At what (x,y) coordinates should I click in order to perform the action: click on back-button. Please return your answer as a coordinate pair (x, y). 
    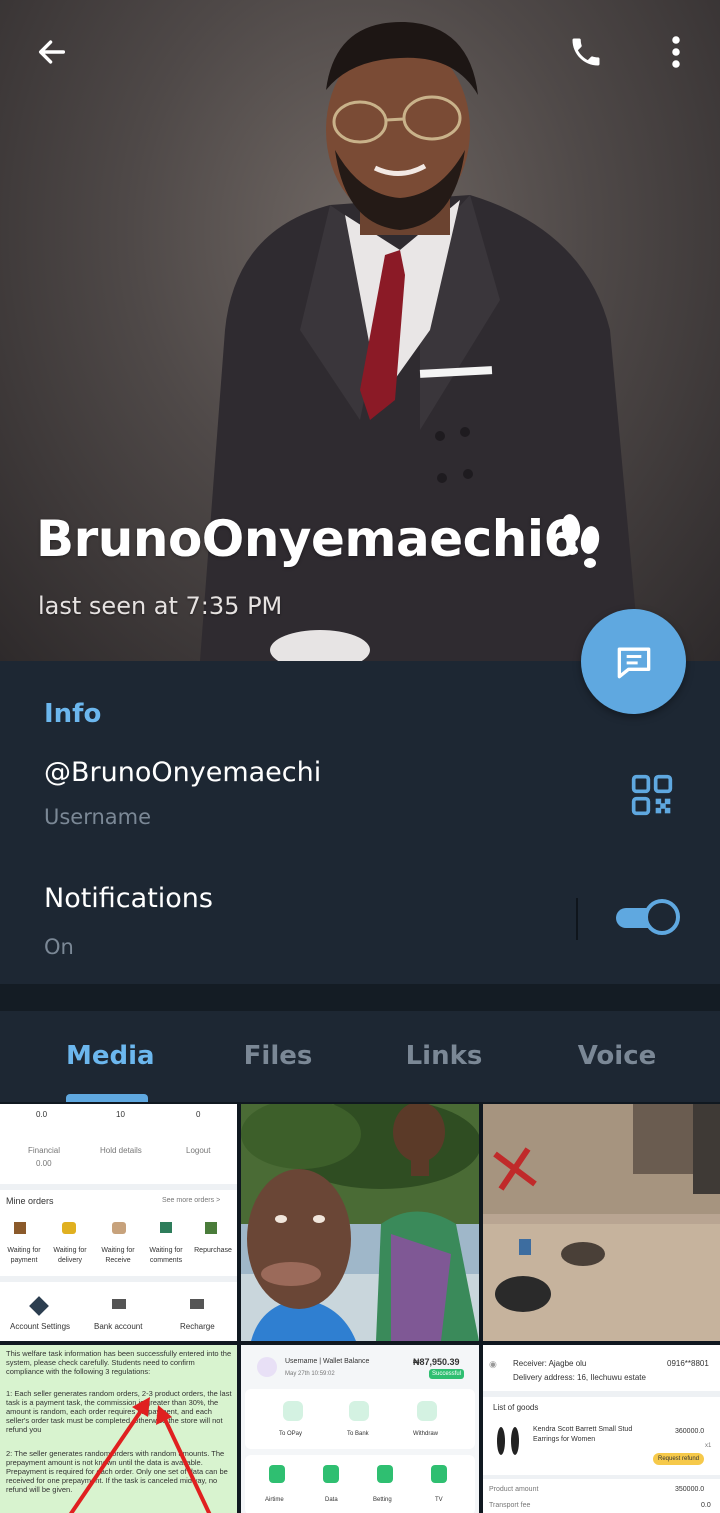
    Looking at the image, I should click on (52, 52).